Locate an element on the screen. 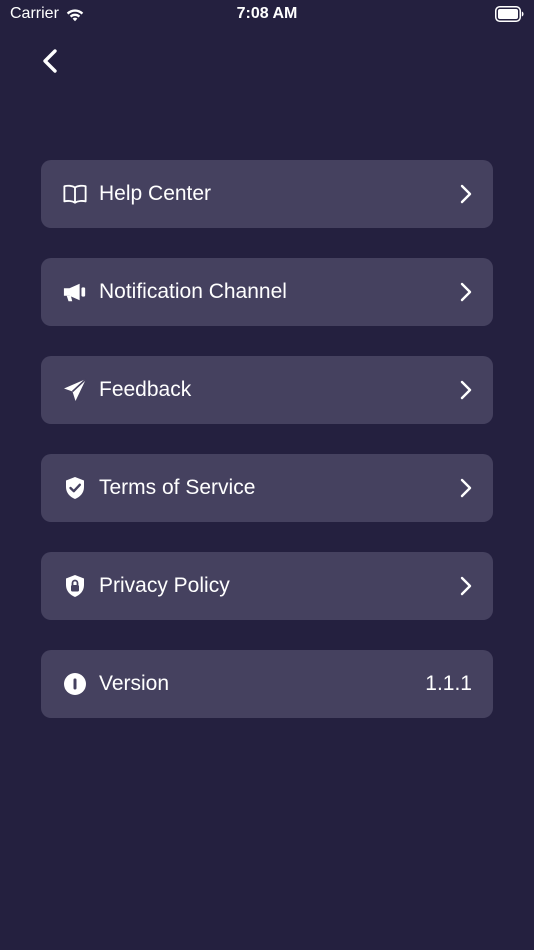  version-label: Version is located at coordinates (134, 683).